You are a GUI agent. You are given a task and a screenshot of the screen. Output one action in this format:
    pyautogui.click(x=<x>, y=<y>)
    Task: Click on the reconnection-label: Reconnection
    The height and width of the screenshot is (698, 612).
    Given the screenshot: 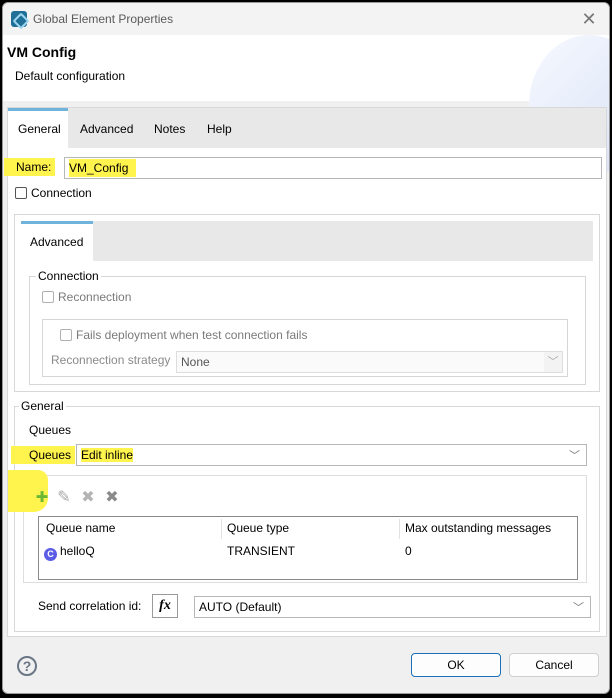 What is the action you would take?
    pyautogui.click(x=95, y=297)
    